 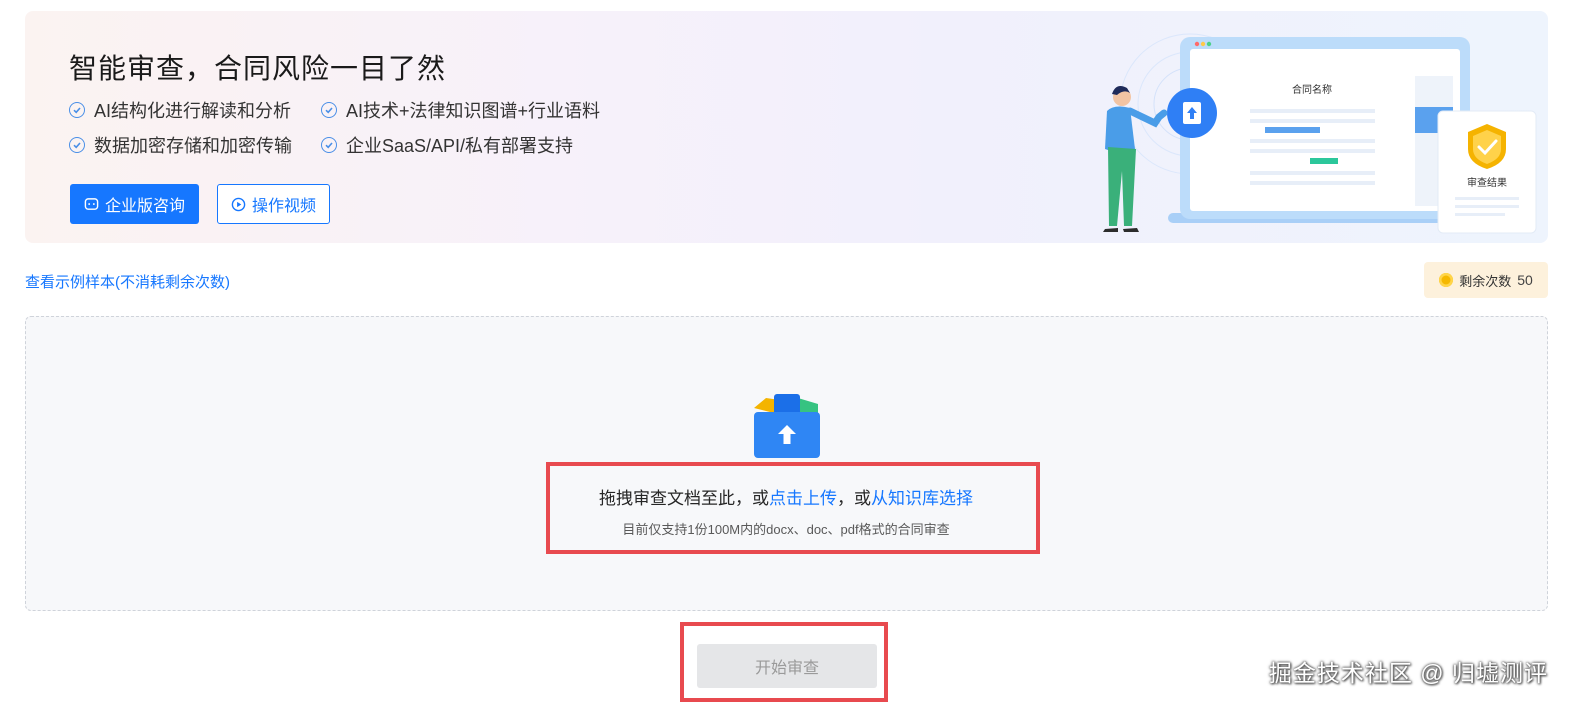 I want to click on start-review-button: 开始审查, so click(x=787, y=666).